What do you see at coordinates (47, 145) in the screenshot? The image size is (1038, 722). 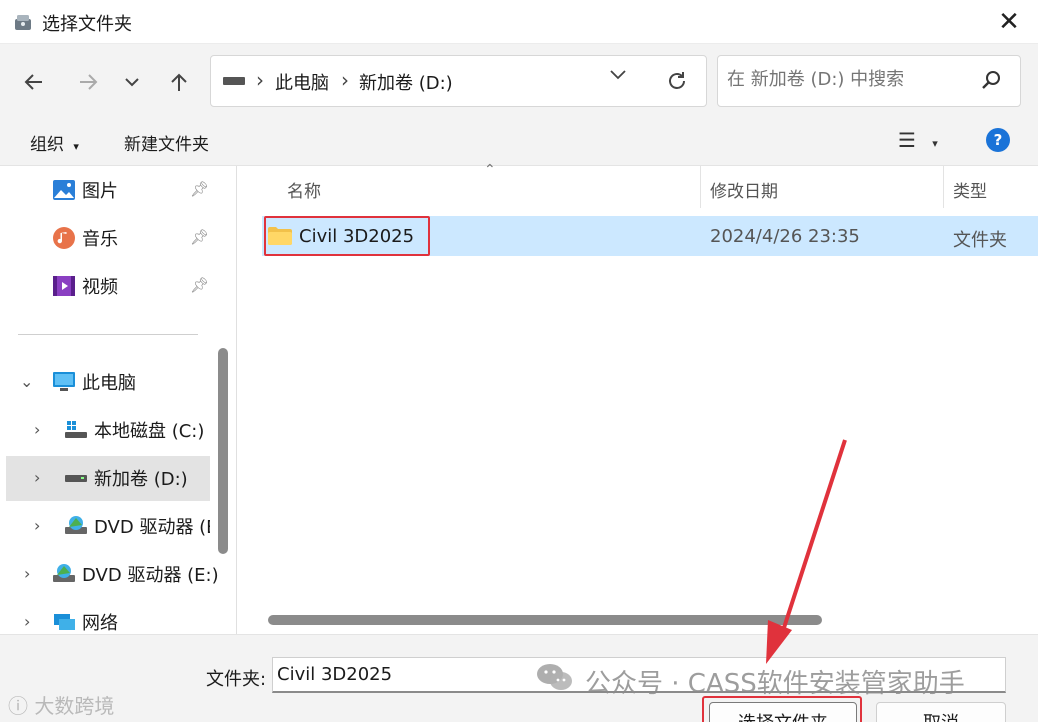 I see `organize-label: 组织` at bounding box center [47, 145].